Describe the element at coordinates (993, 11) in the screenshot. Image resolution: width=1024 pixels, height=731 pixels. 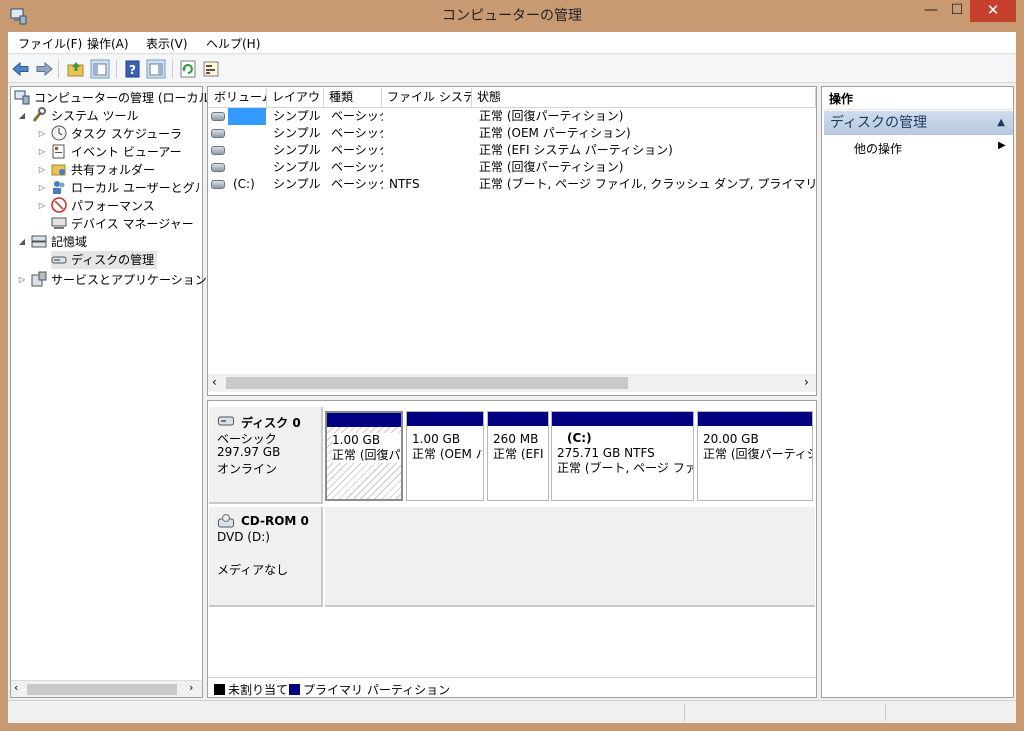
I see `close-button: ✕` at that location.